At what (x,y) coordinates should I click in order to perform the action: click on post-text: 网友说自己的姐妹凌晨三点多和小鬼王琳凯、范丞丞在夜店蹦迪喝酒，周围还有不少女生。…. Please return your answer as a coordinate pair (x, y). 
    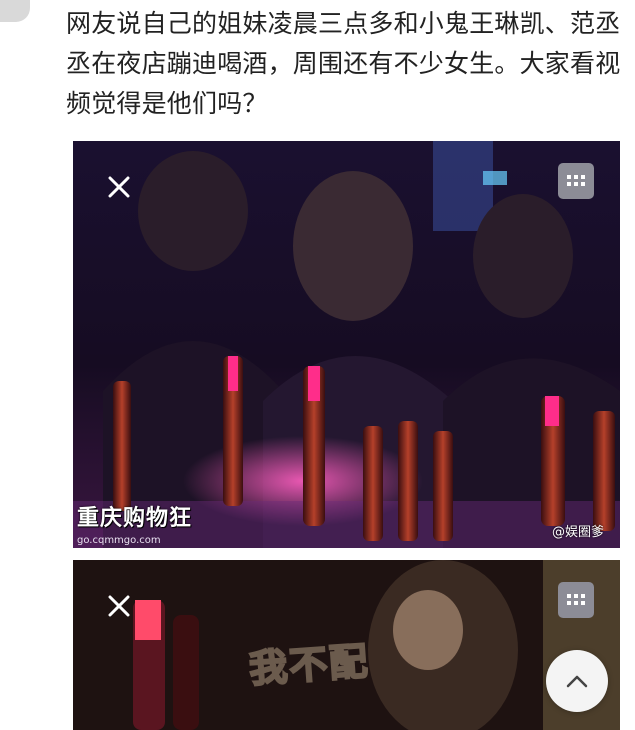
    Looking at the image, I should click on (343, 63).